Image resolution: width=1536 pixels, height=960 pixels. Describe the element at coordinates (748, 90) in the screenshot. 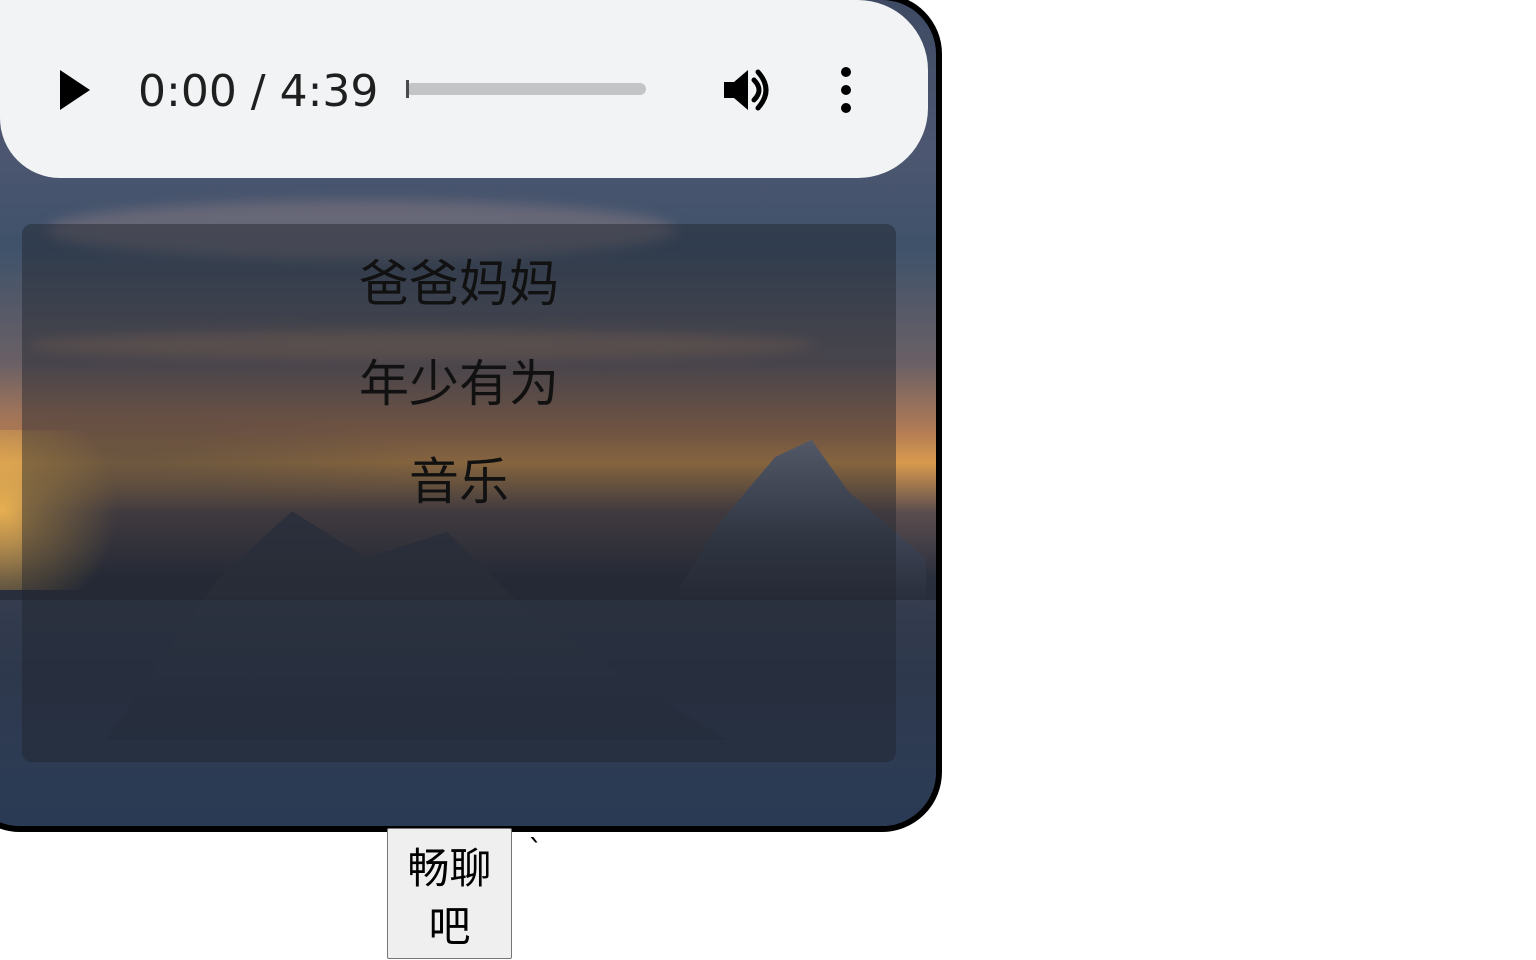

I see `volume-icon` at that location.